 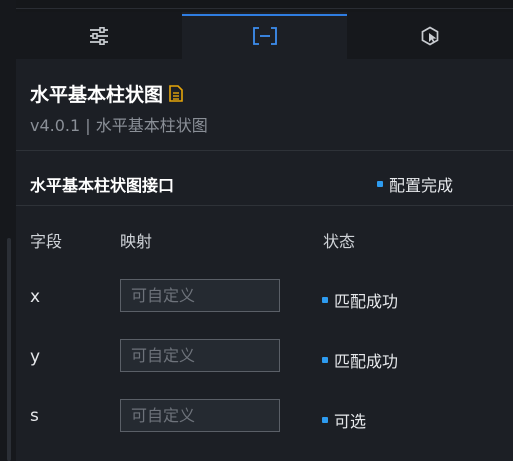 What do you see at coordinates (339, 241) in the screenshot?
I see `column-header-status: 状态` at bounding box center [339, 241].